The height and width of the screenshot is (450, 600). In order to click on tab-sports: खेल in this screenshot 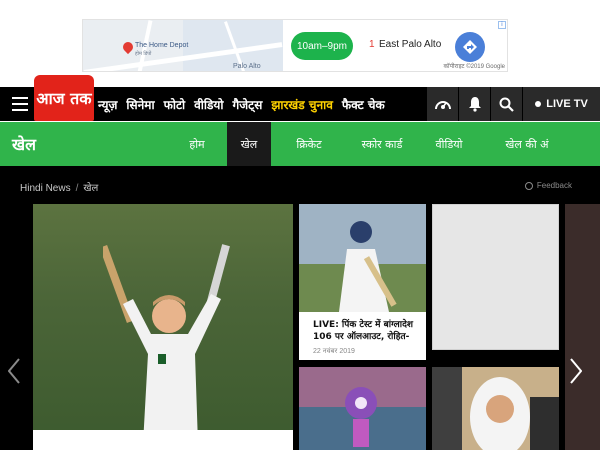, I will do `click(249, 144)`.